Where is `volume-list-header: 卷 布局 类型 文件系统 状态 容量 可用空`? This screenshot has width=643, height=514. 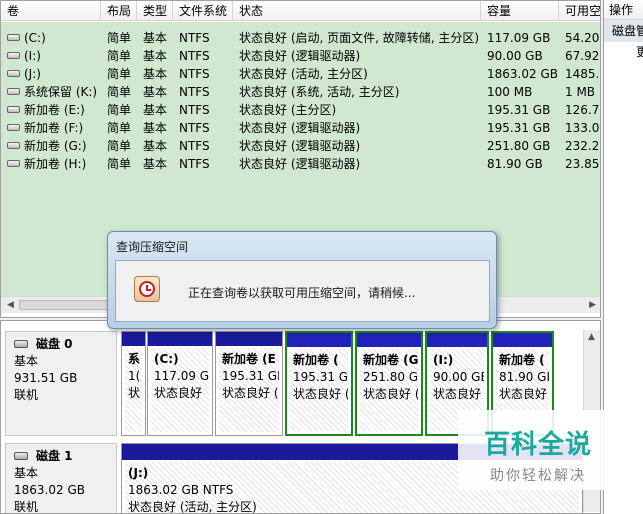 volume-list-header: 卷 布局 类型 文件系统 状态 容量 可用空 is located at coordinates (300, 11).